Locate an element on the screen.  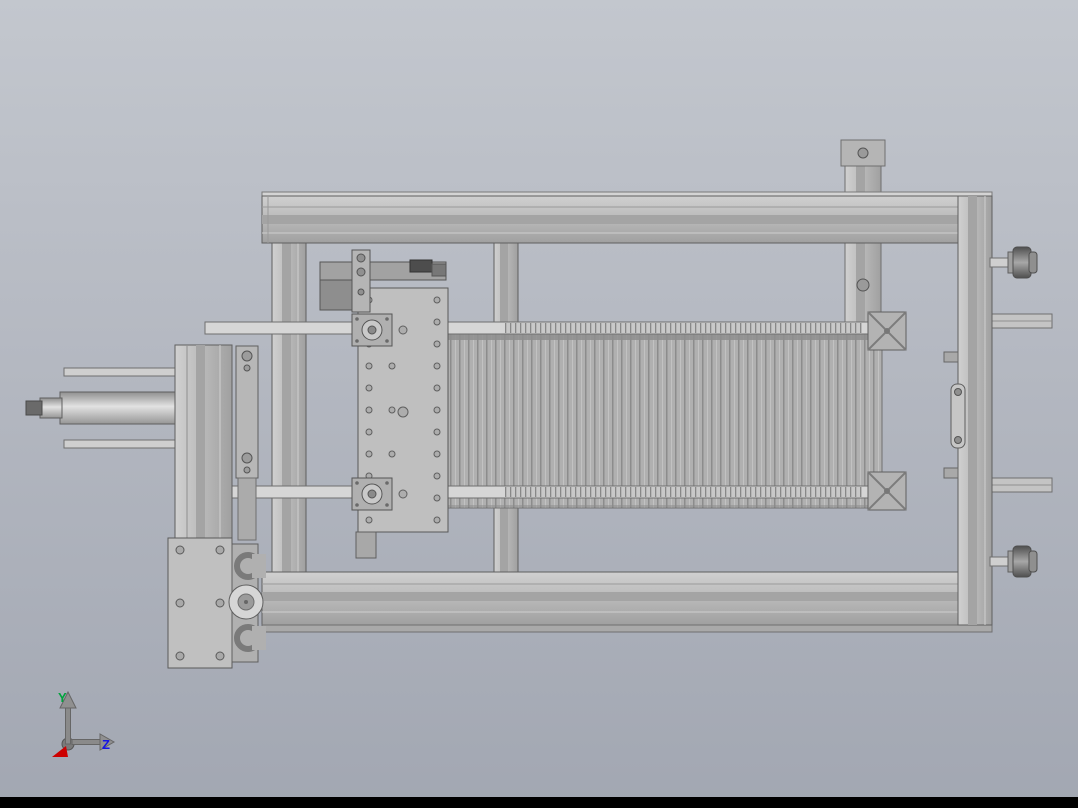
lead-screw-threads-lower is located at coordinates (683, 492).